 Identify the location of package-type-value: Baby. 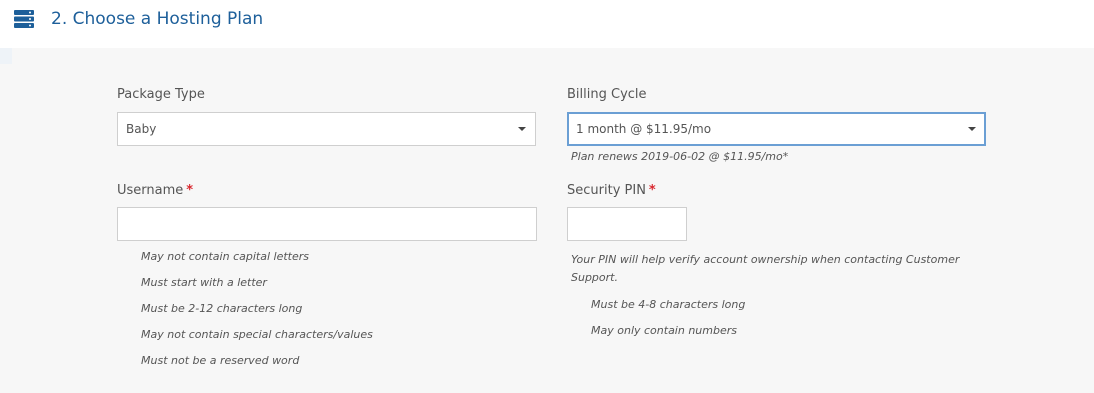
(141, 129).